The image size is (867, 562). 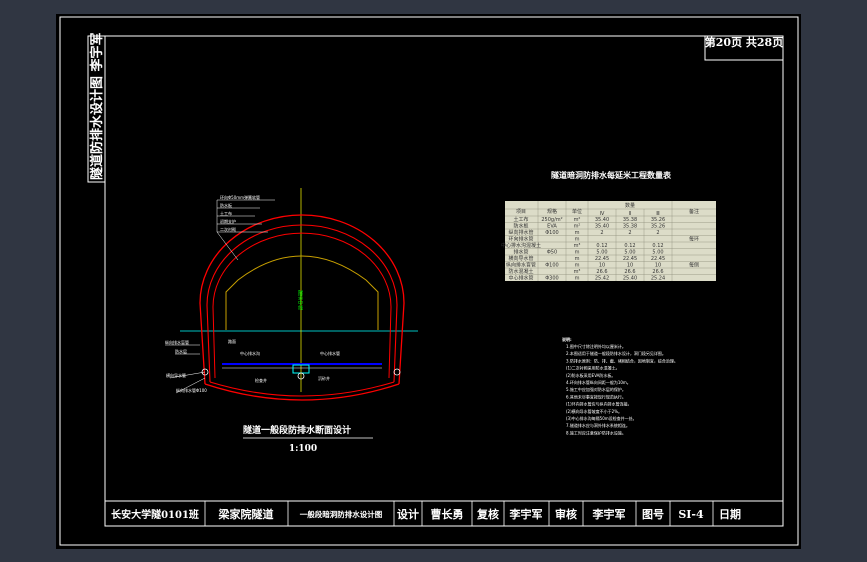 I want to click on table-cell-c2: 0.12, so click(x=629, y=246).